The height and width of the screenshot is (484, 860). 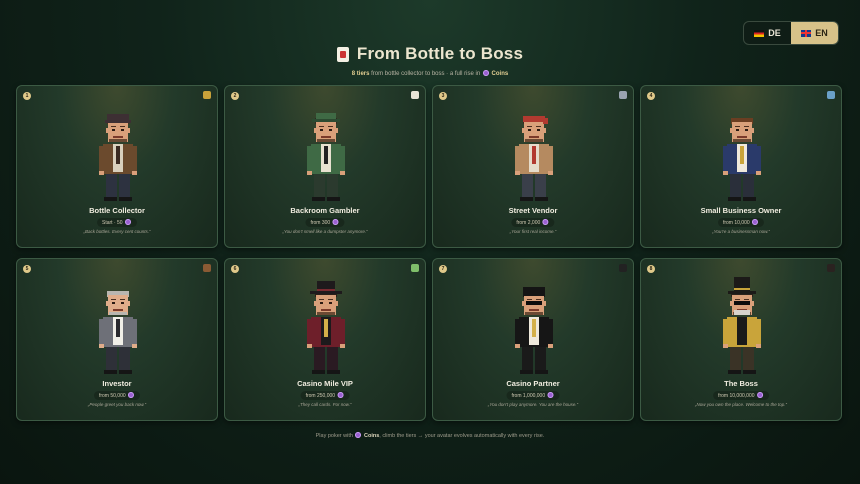 What do you see at coordinates (814, 33) in the screenshot?
I see `lang-en-button: EN` at bounding box center [814, 33].